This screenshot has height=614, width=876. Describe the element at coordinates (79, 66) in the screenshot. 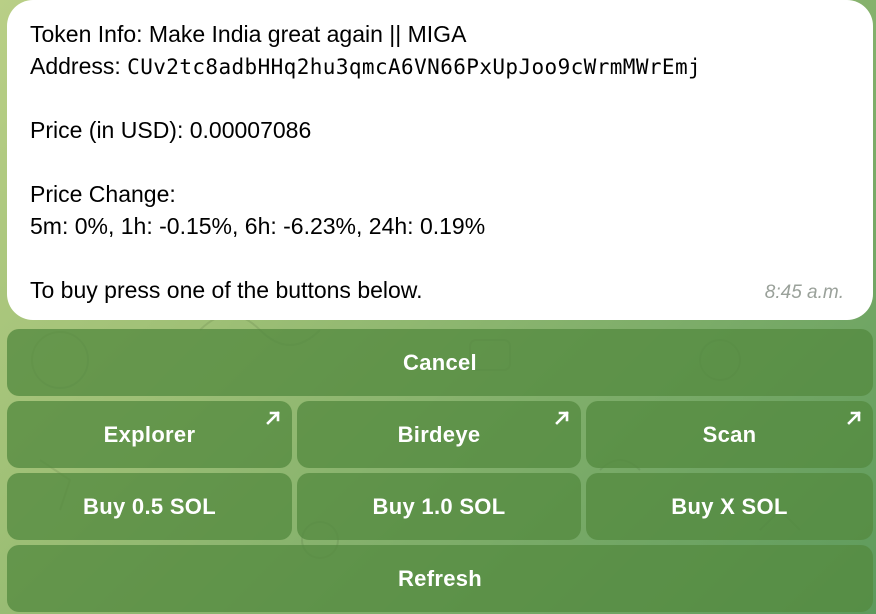

I see `address-label: Address:` at that location.